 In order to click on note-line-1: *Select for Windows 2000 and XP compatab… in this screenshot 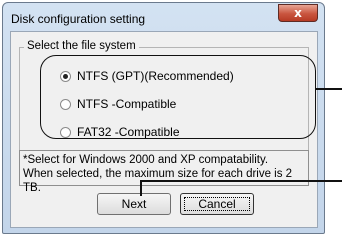, I will do `click(146, 160)`.